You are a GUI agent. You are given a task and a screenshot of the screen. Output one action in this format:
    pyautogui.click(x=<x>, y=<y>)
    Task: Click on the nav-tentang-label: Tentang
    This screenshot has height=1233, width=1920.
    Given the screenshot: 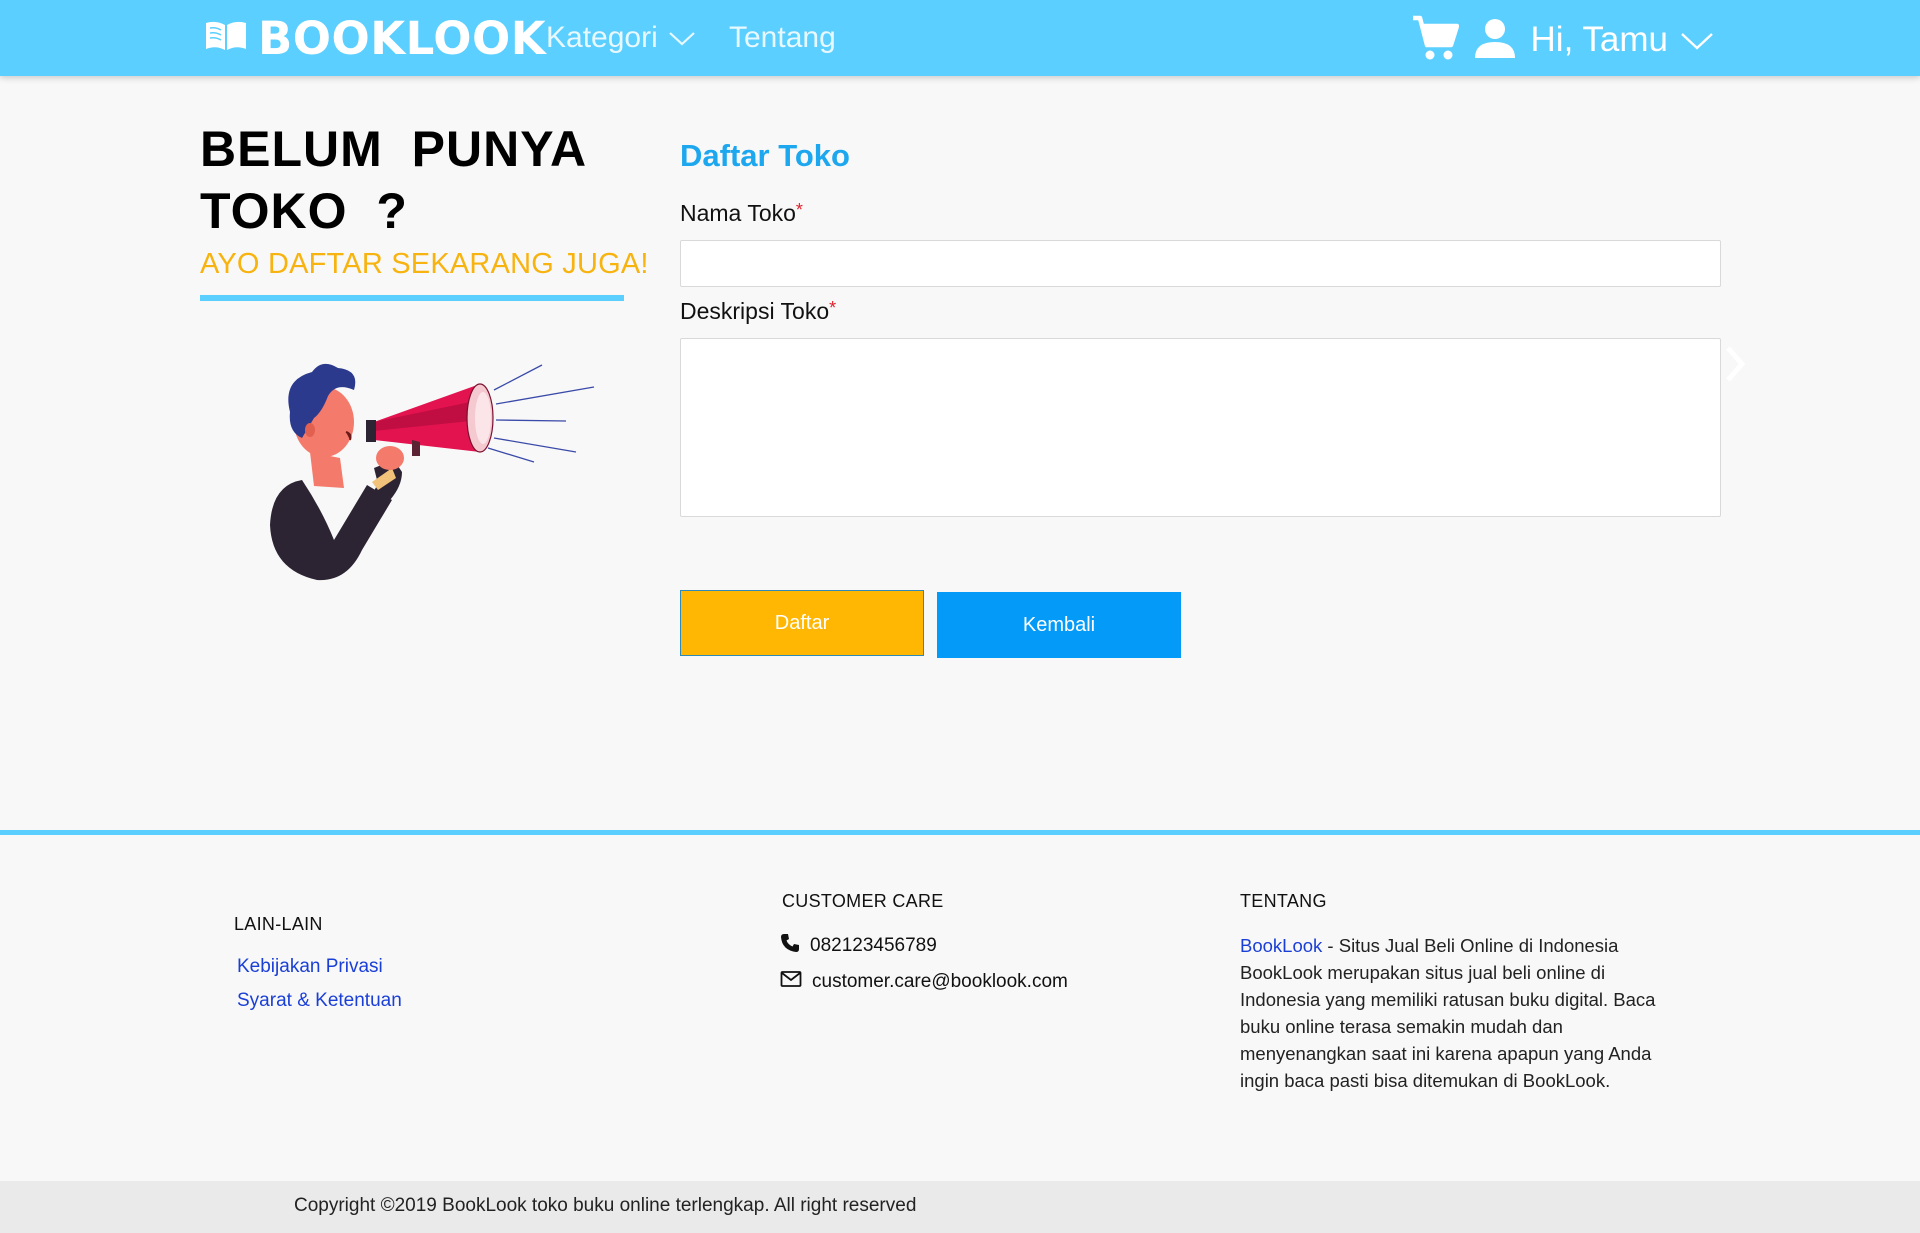 What is the action you would take?
    pyautogui.click(x=782, y=37)
    